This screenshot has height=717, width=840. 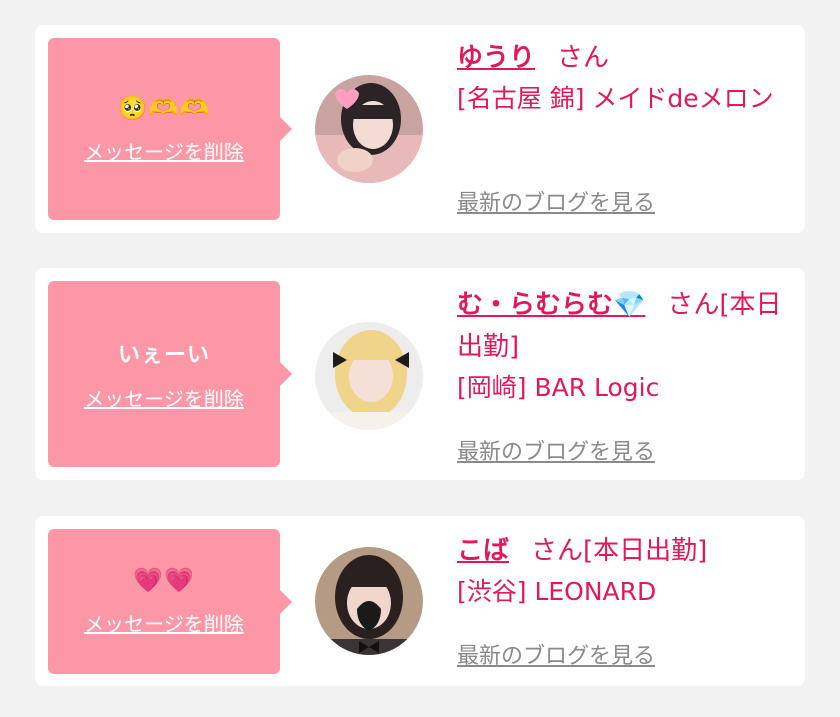 What do you see at coordinates (170, 129) in the screenshot?
I see `message-bubble: 🥺🫶🫶 メッセージを削除` at bounding box center [170, 129].